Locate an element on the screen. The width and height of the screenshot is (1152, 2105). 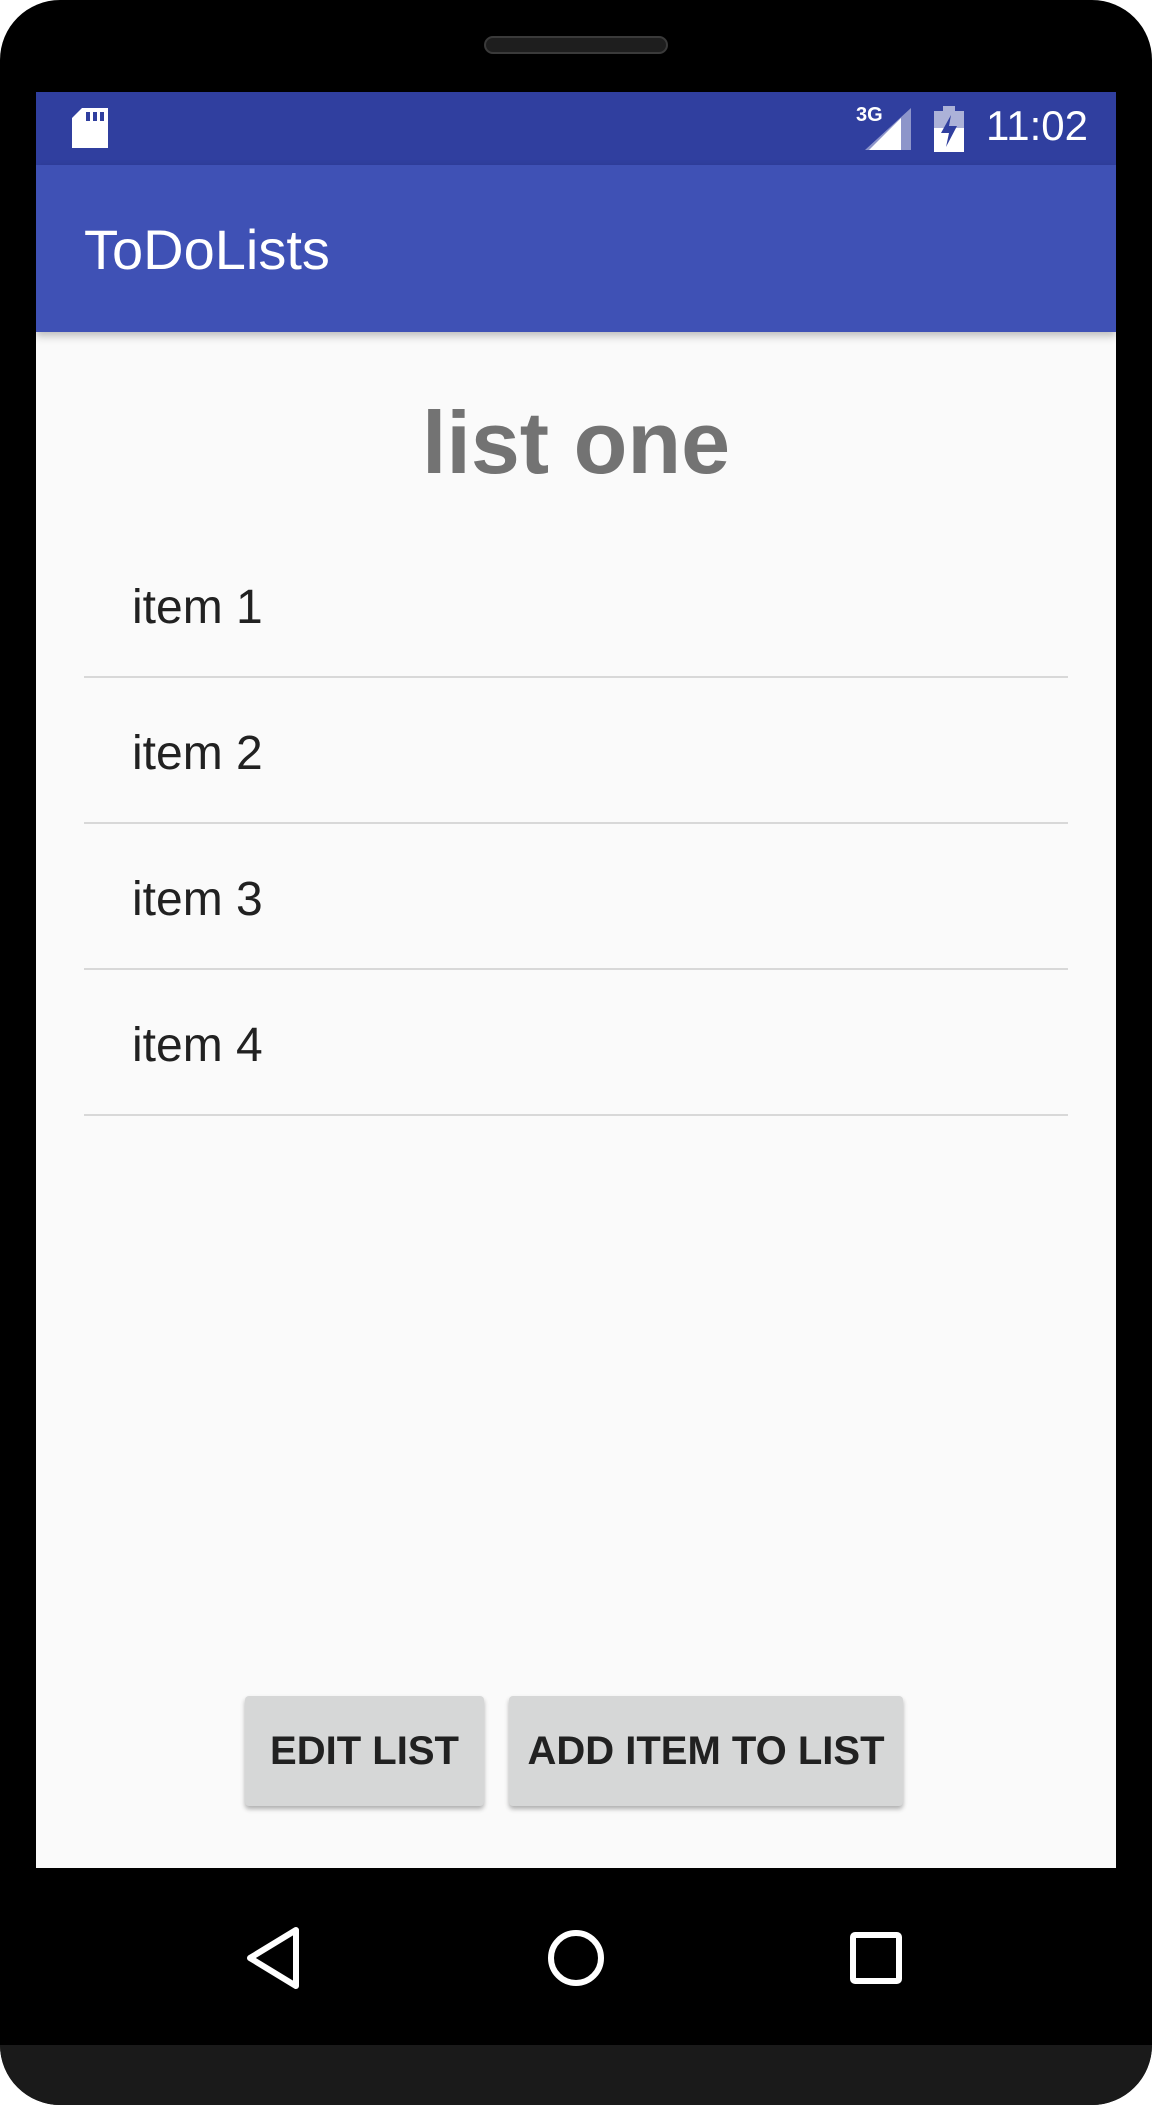
device-bottom-bezel is located at coordinates (576, 2075).